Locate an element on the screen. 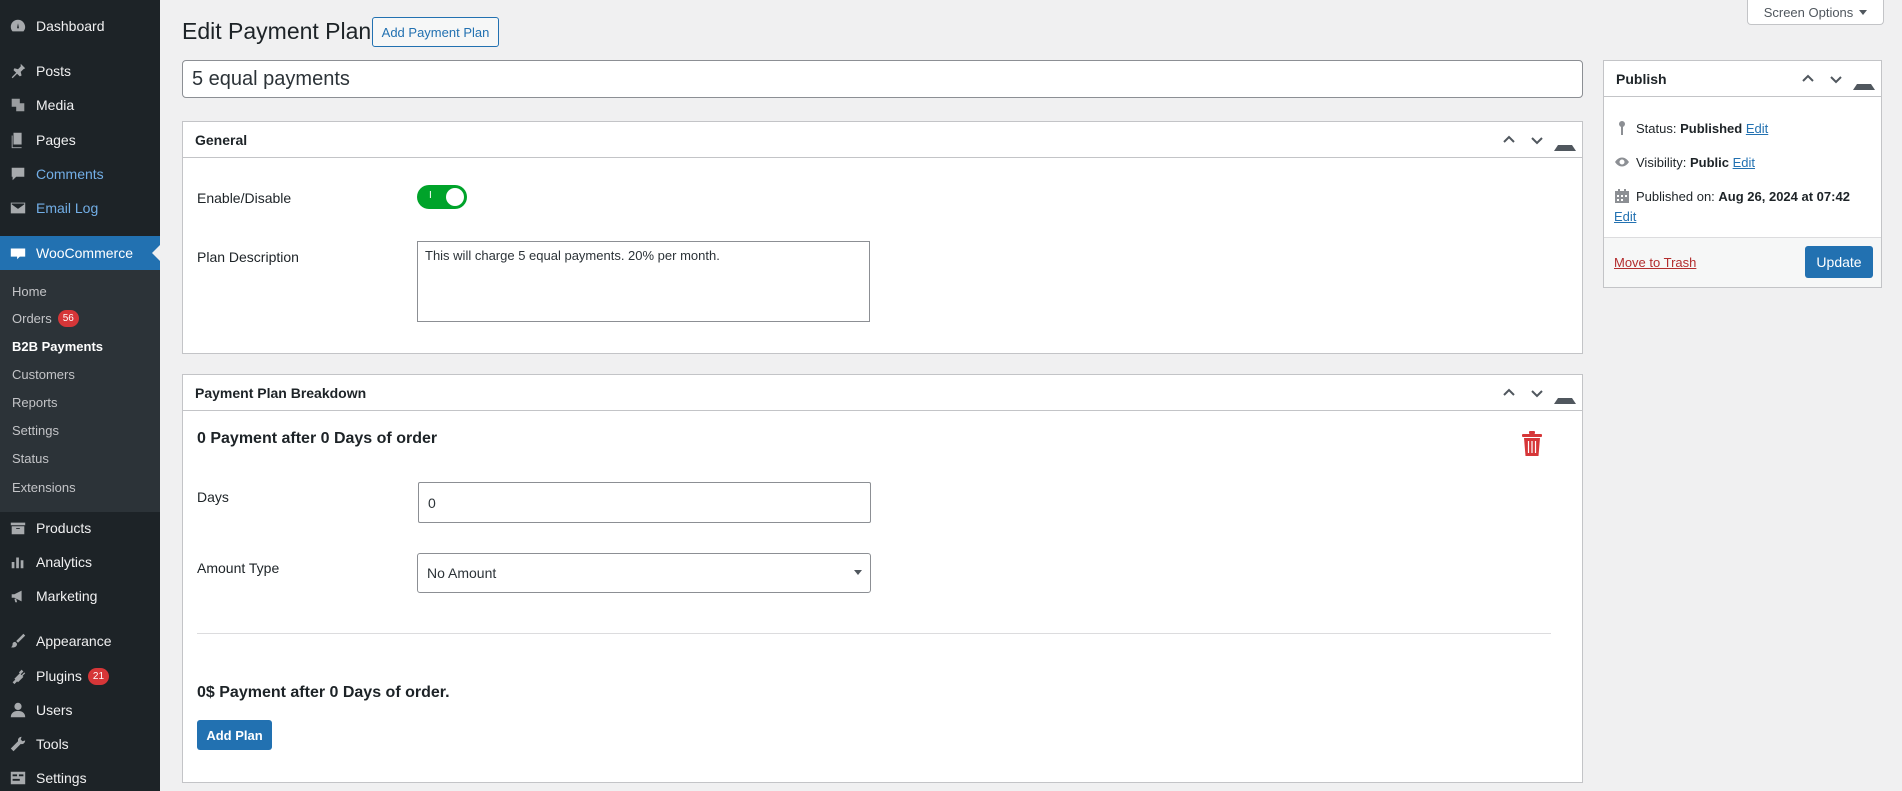 This screenshot has width=1902, height=791. menu-settings: Settings is located at coordinates (80, 777).